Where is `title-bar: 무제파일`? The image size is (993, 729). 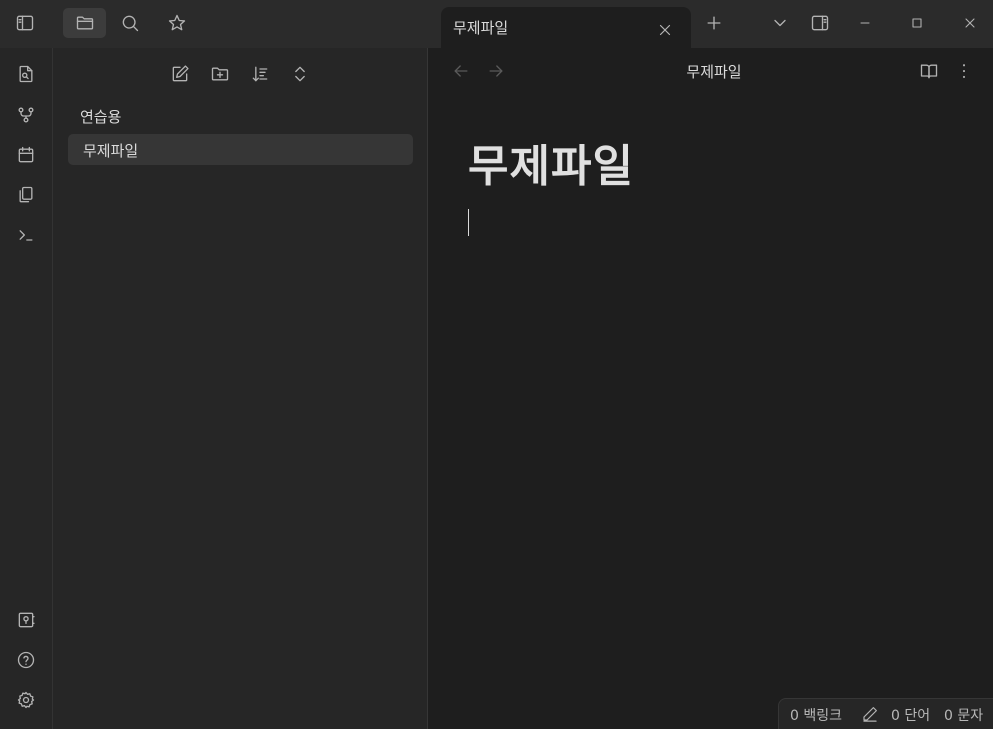
title-bar: 무제파일 is located at coordinates (496, 24).